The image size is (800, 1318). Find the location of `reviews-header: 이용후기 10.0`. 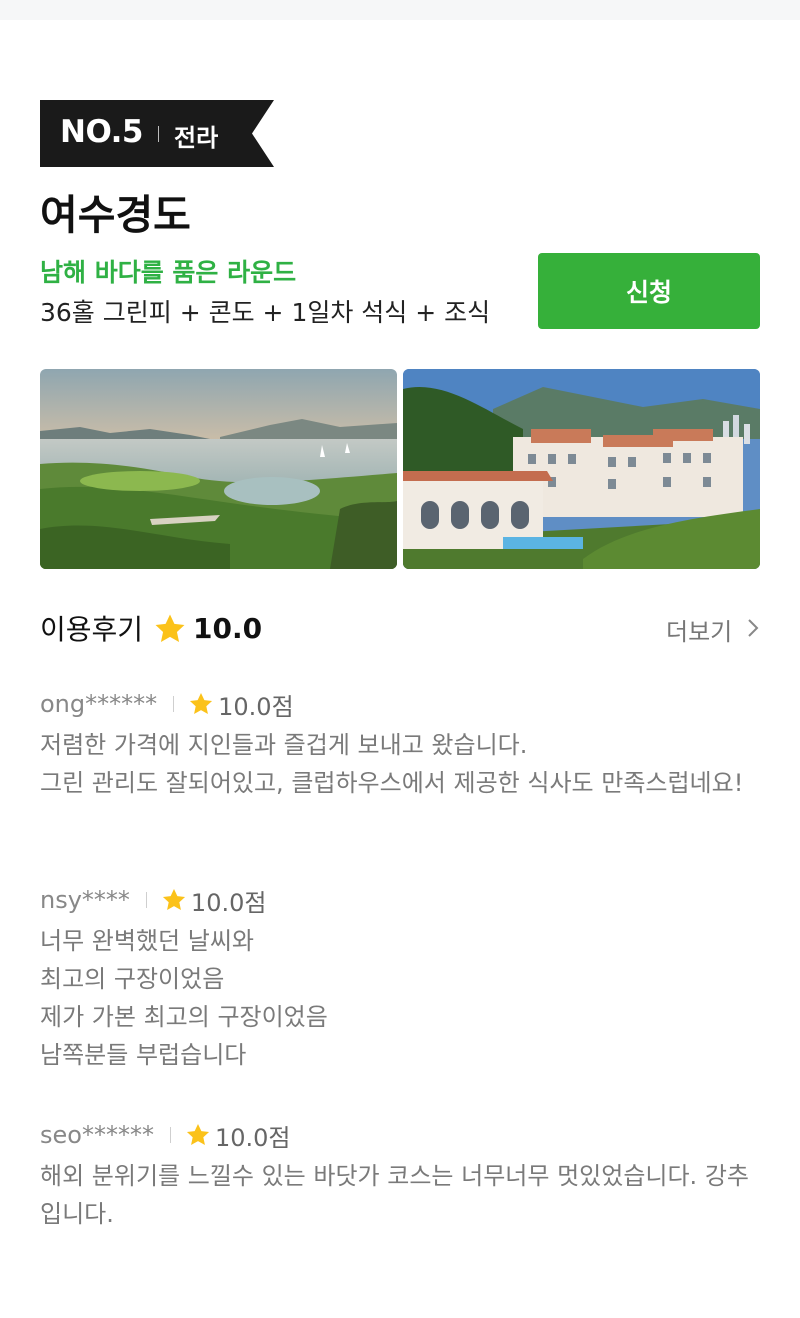

reviews-header: 이용후기 10.0 is located at coordinates (151, 628).